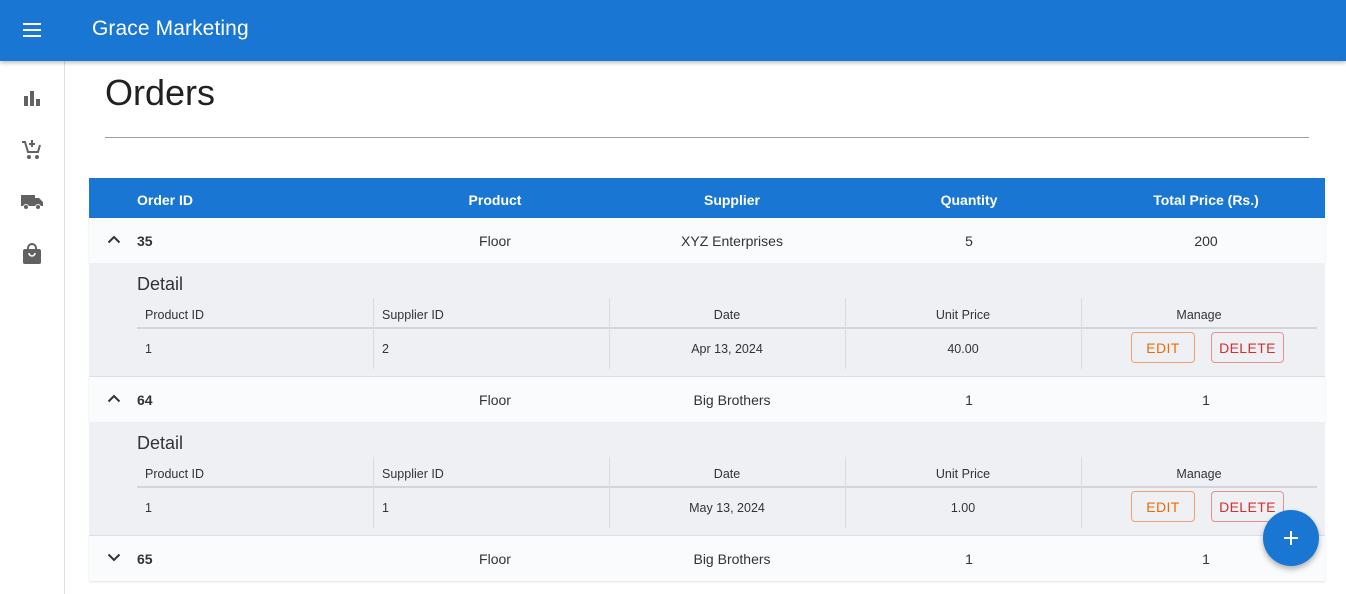  I want to click on add-order-button, so click(1291, 538).